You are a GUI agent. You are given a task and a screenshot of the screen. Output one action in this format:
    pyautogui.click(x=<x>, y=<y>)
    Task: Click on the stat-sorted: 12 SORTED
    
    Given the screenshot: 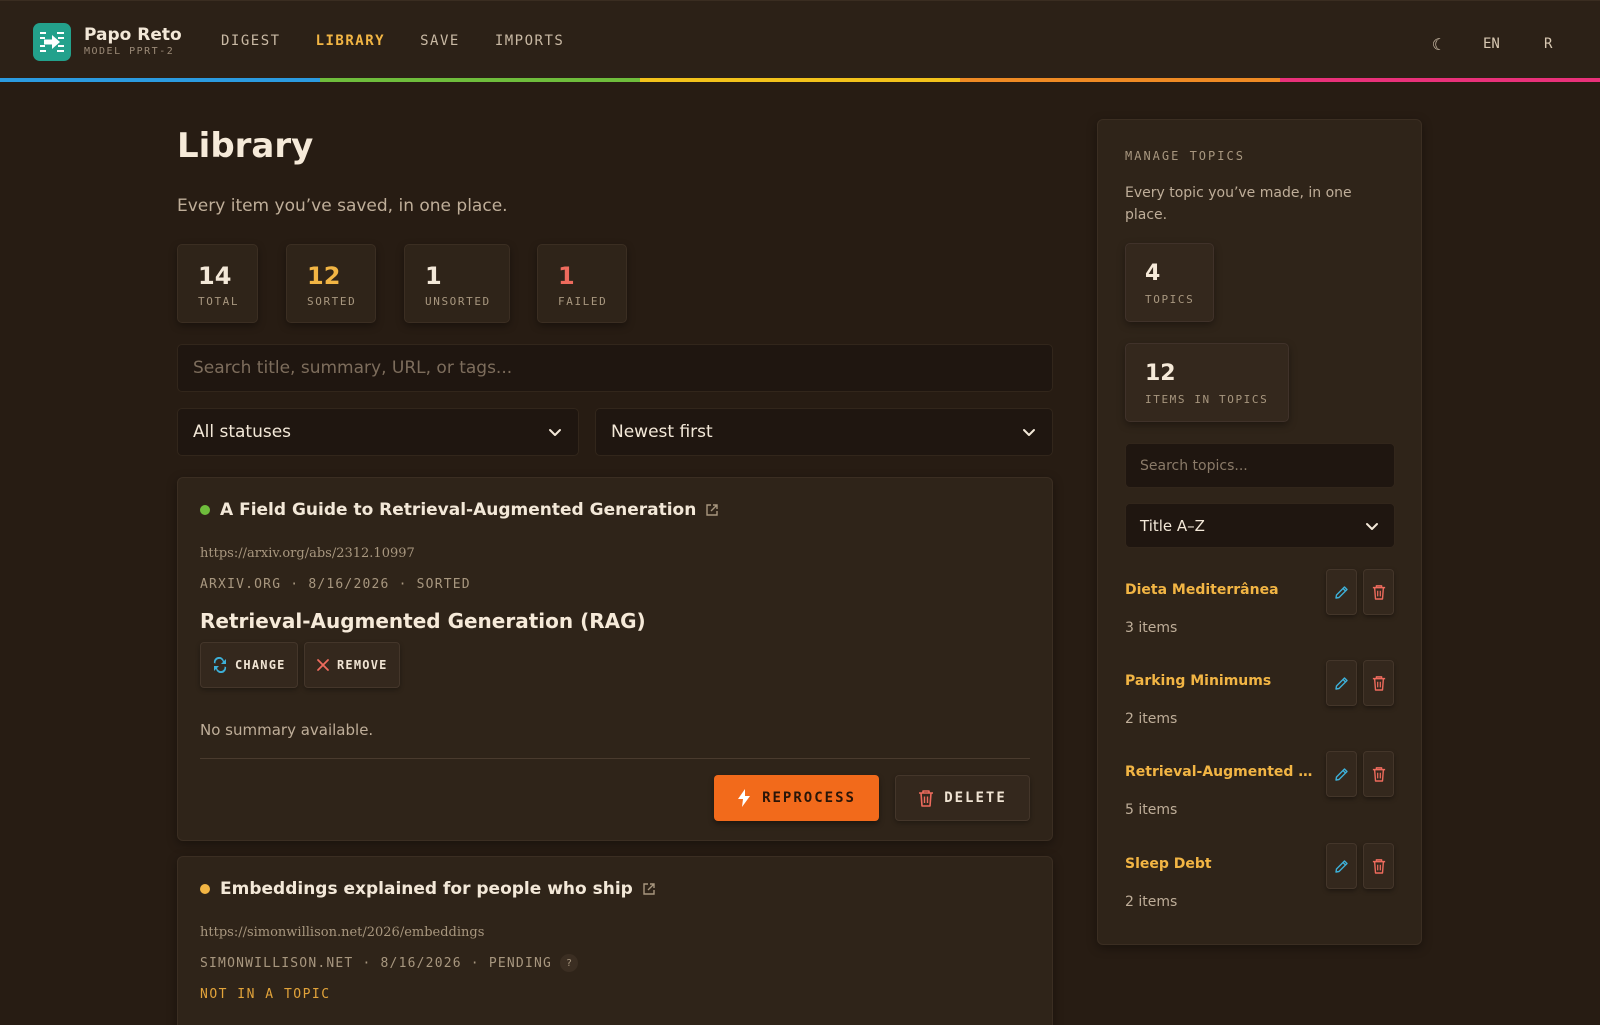 What is the action you would take?
    pyautogui.click(x=331, y=283)
    